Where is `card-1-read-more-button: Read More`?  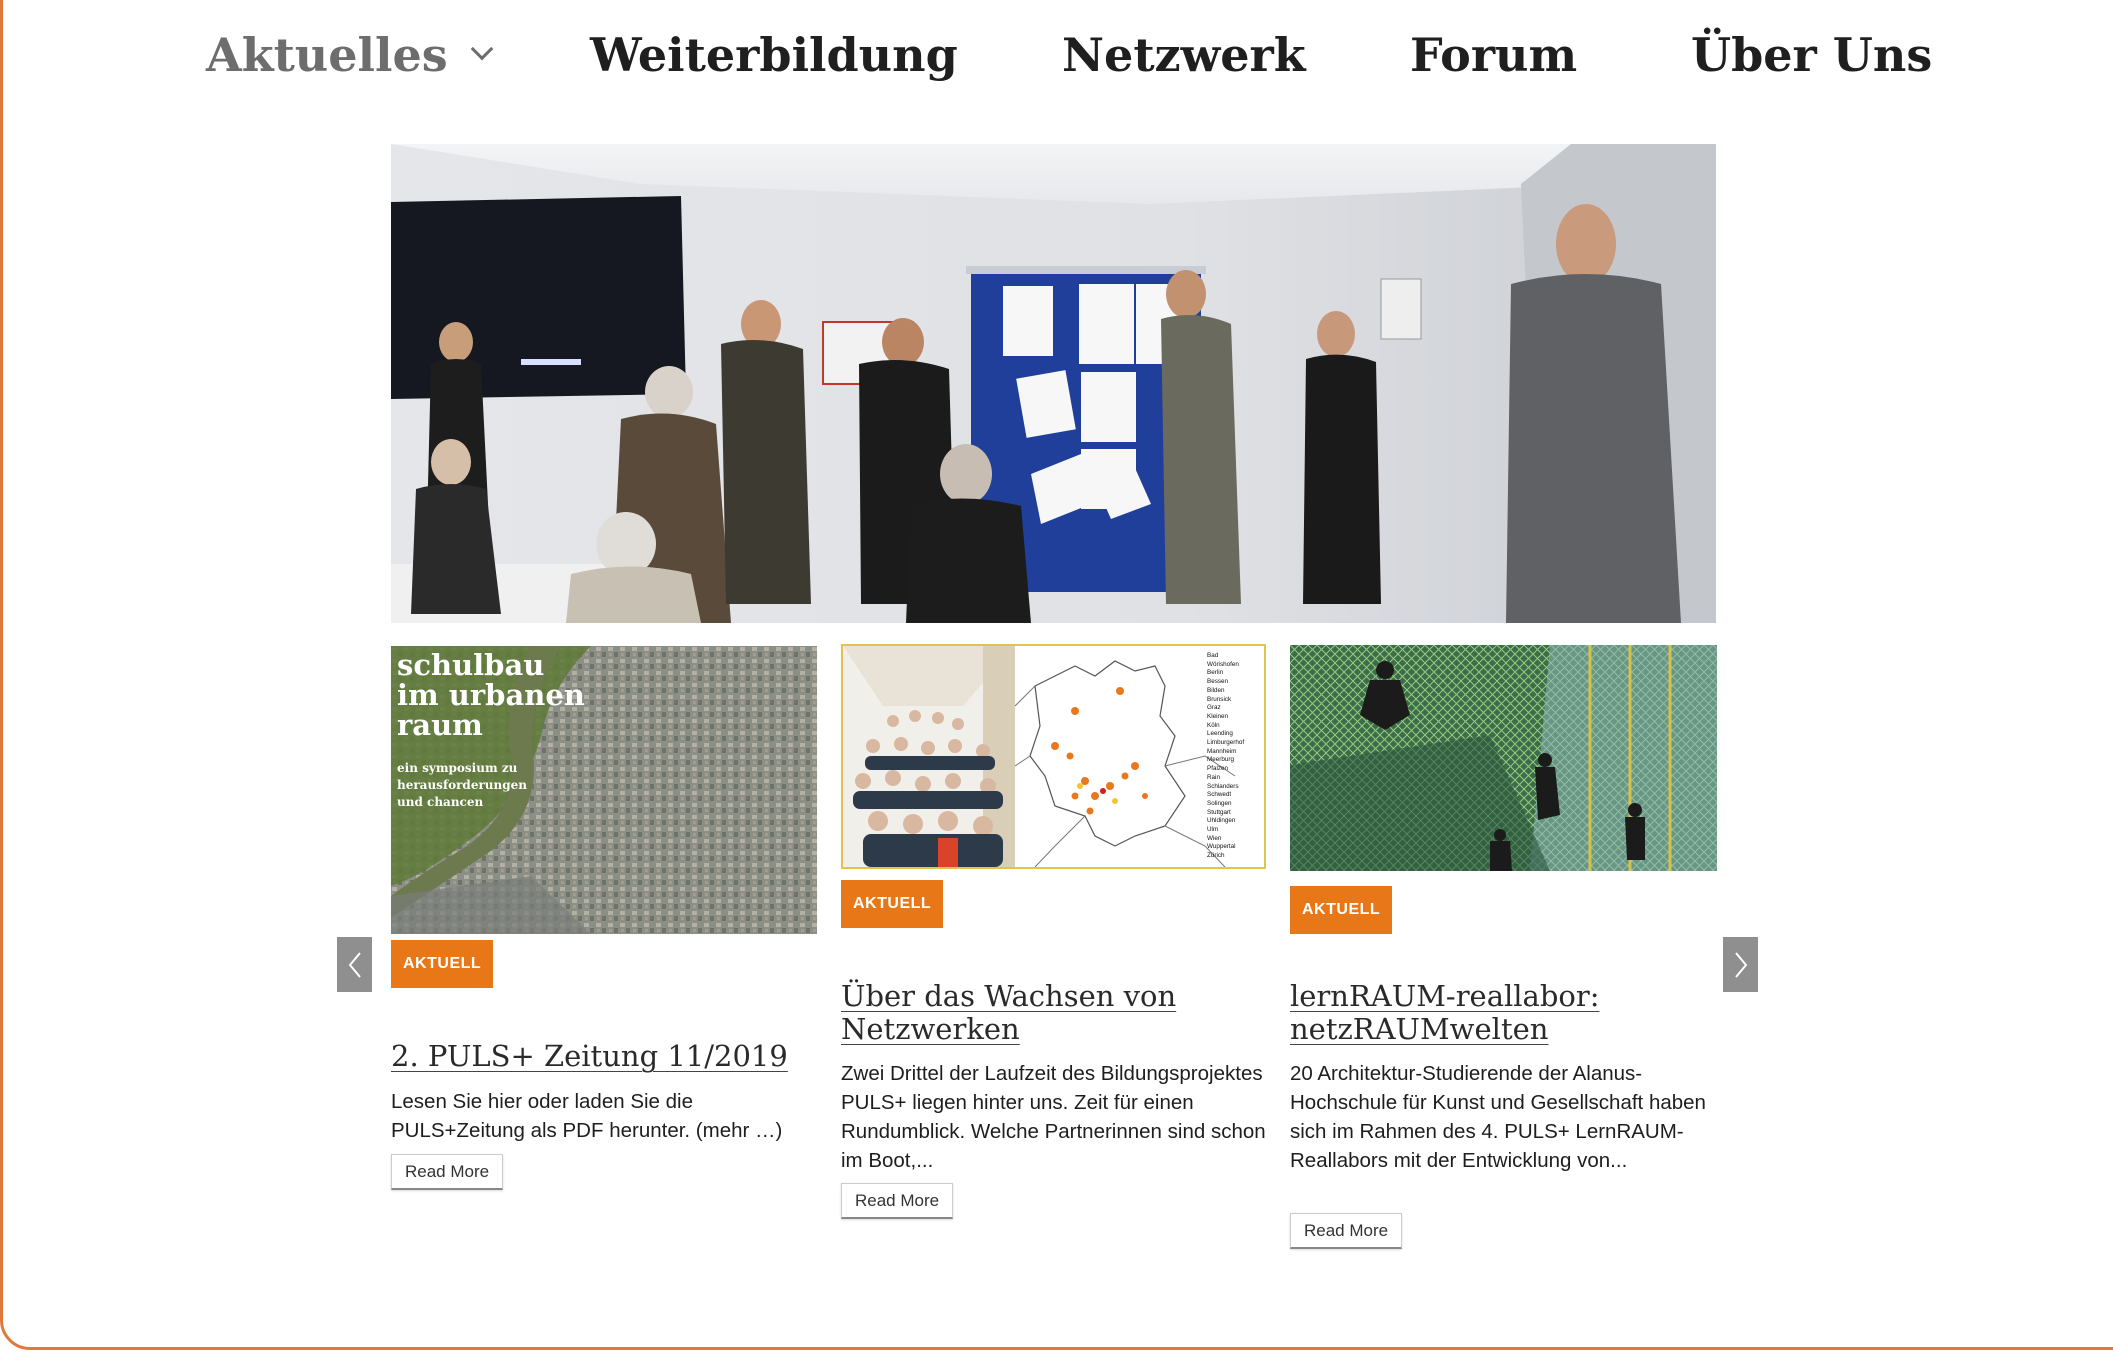
card-1-read-more-button: Read More is located at coordinates (447, 1172).